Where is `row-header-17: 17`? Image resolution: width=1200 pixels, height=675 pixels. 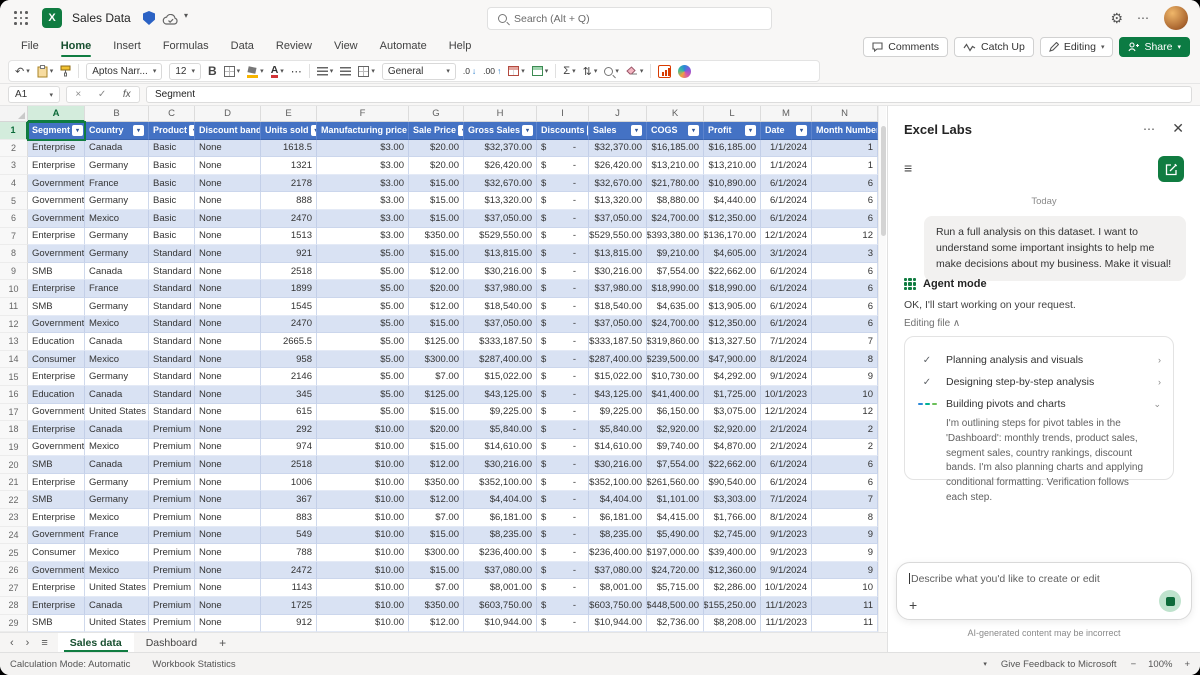 row-header-17: 17 is located at coordinates (14, 412).